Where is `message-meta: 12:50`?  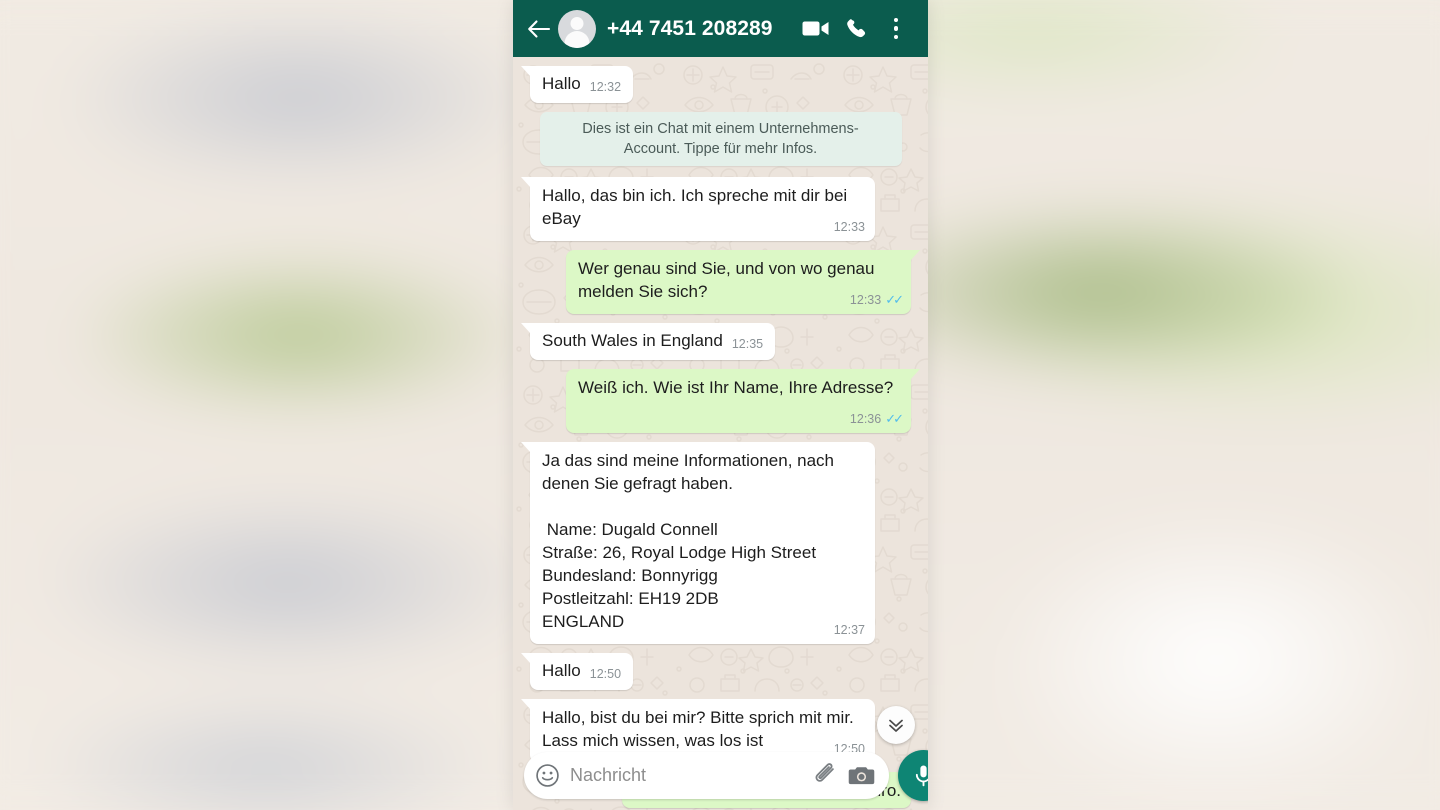
message-meta: 12:50 is located at coordinates (605, 674).